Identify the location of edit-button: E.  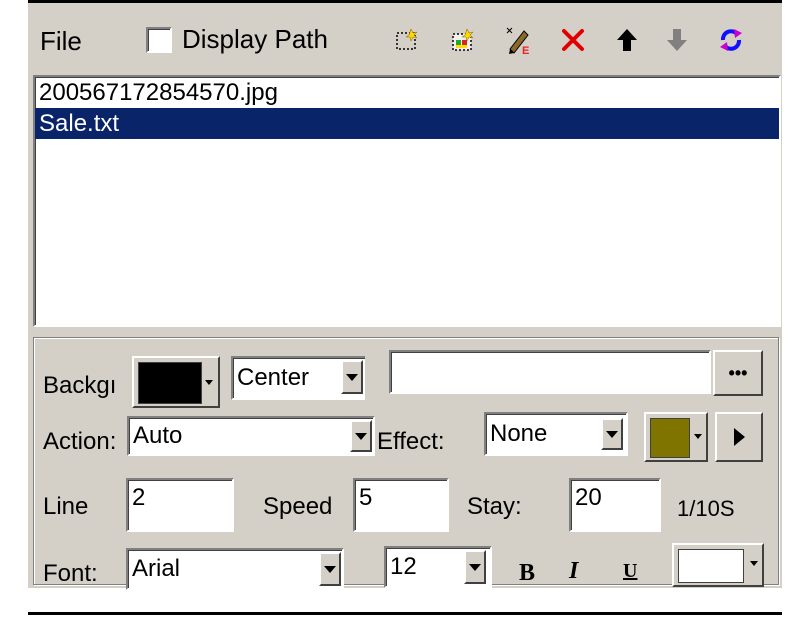
(519, 40).